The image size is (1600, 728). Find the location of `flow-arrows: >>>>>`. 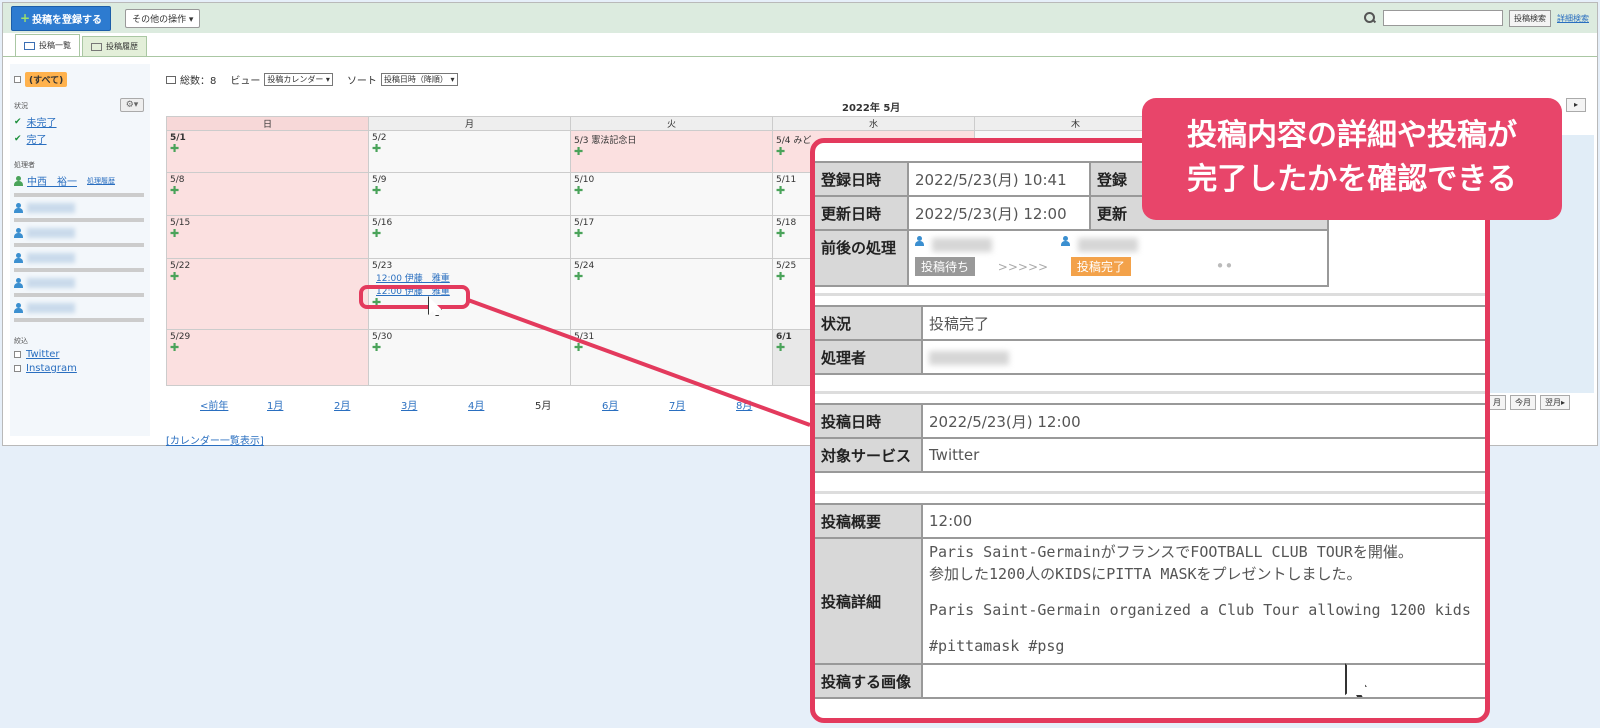

flow-arrows: >>>>> is located at coordinates (1023, 267).